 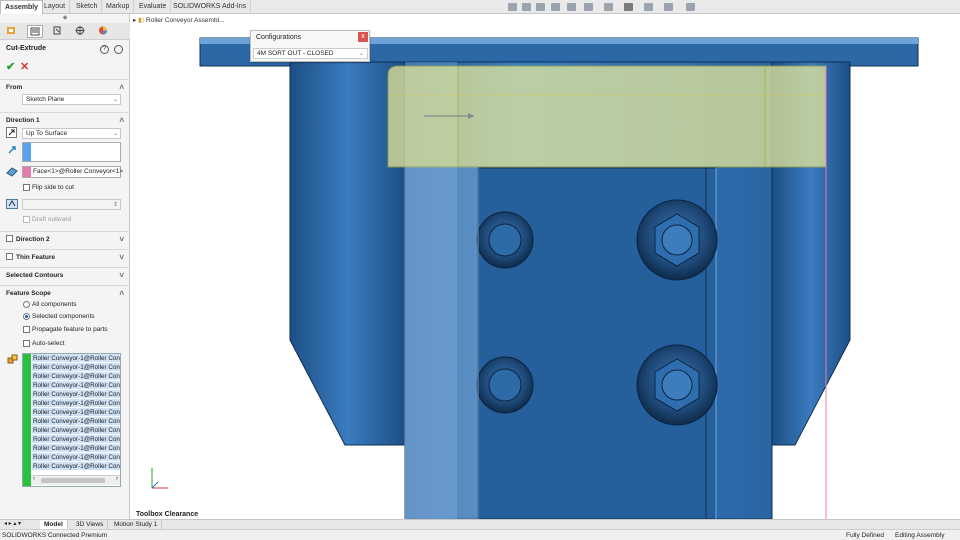 I want to click on display-manager-tab, so click(x=104, y=31).